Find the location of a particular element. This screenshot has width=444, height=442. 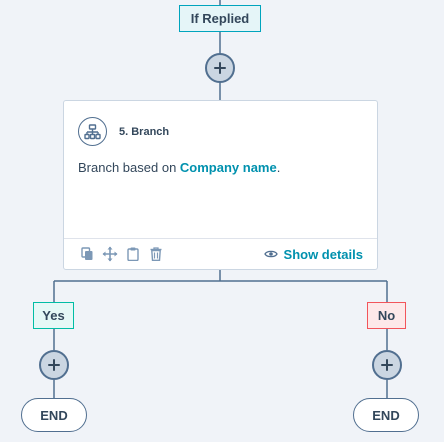

branch-icon is located at coordinates (92, 131).